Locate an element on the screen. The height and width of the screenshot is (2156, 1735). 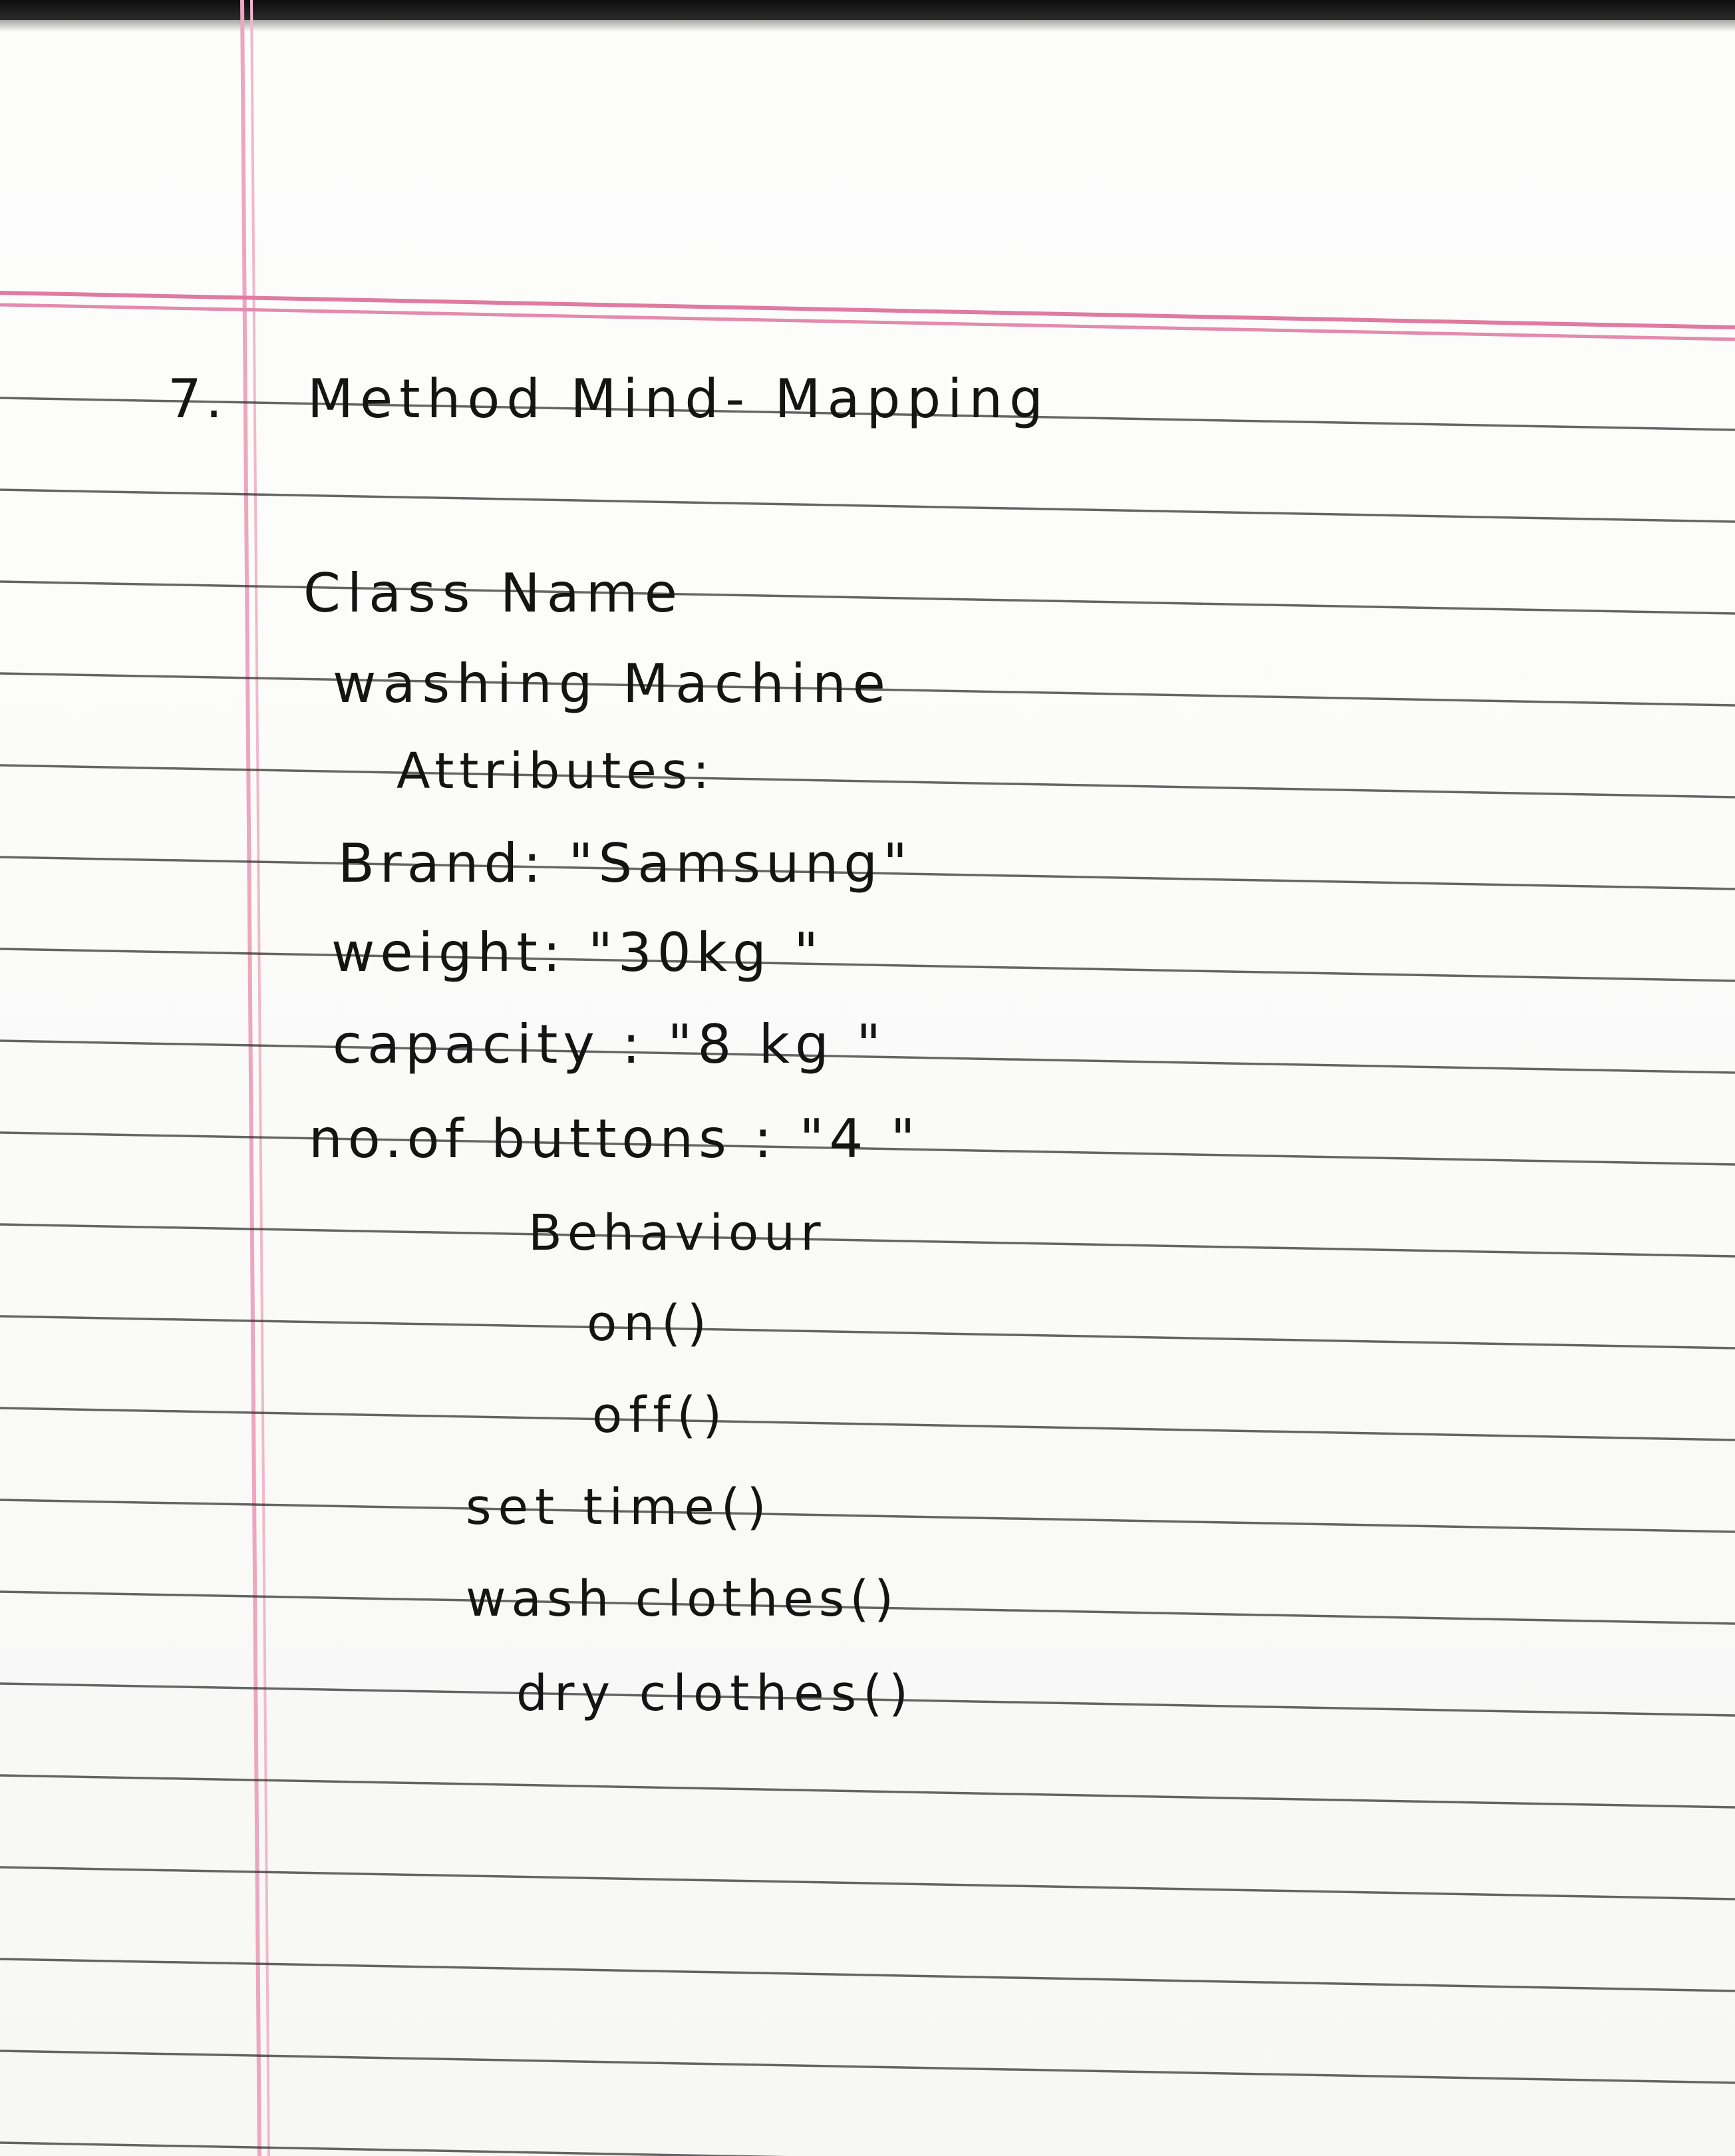
behaviour-off: off() is located at coordinates (660, 1415).